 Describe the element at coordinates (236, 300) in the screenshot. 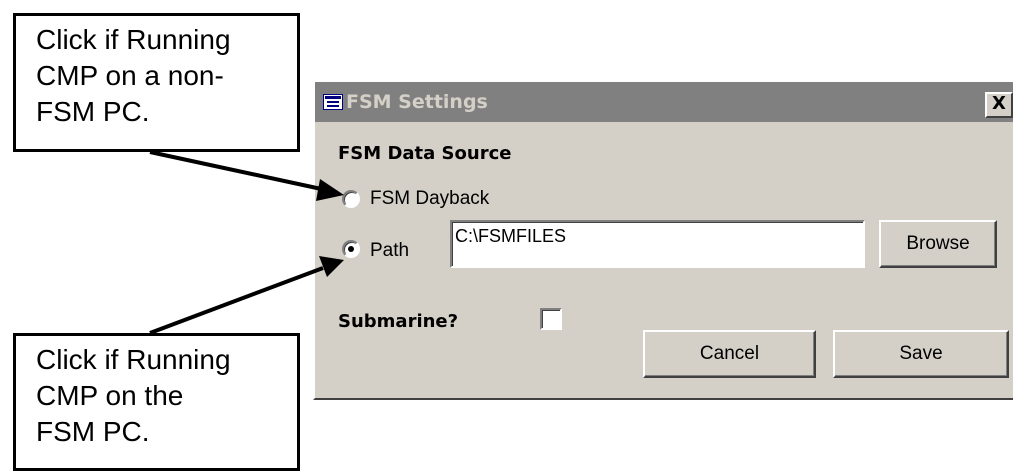

I see `arrow-line-bottom` at that location.